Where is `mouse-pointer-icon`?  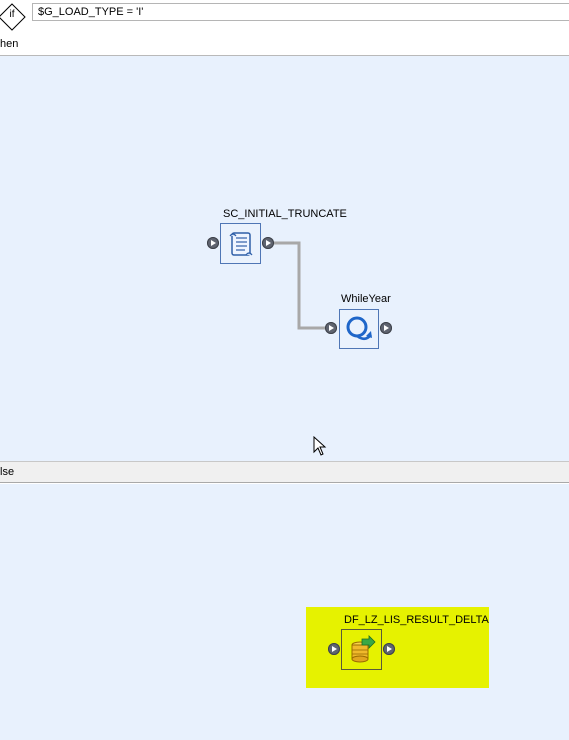
mouse-pointer-icon is located at coordinates (320, 447).